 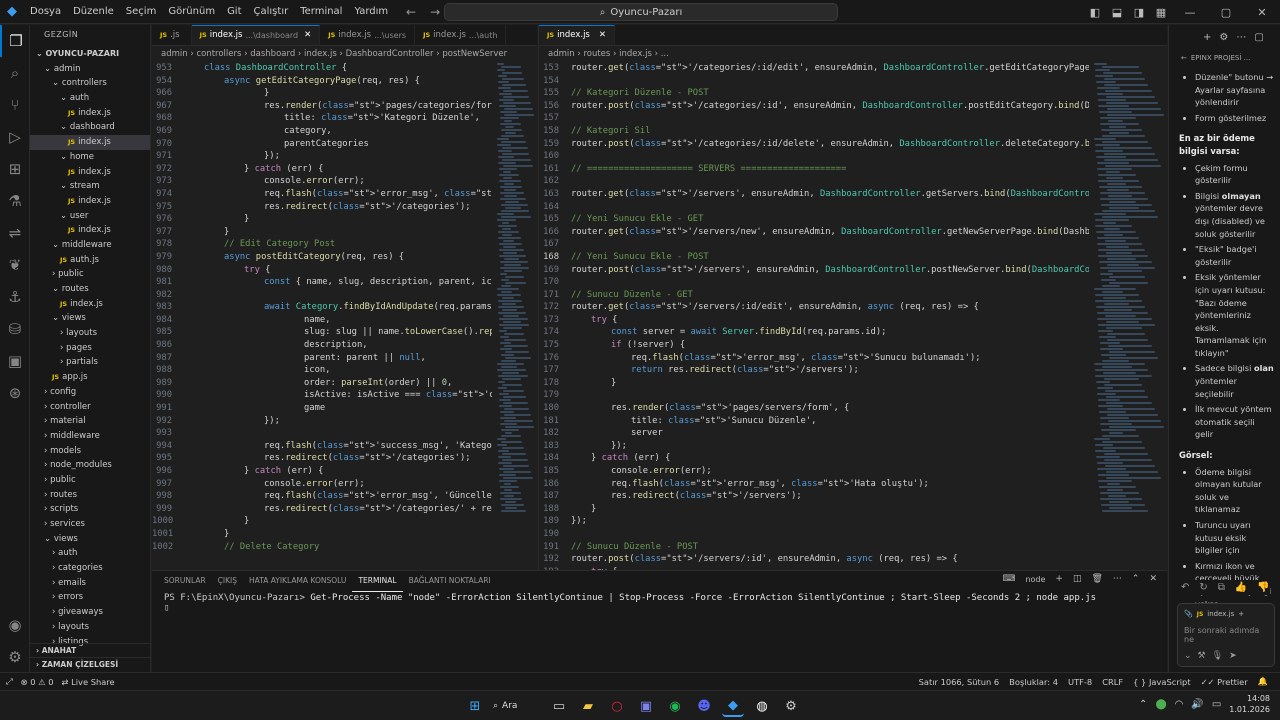 I want to click on code-line: 986 description,, so click(x=322, y=345).